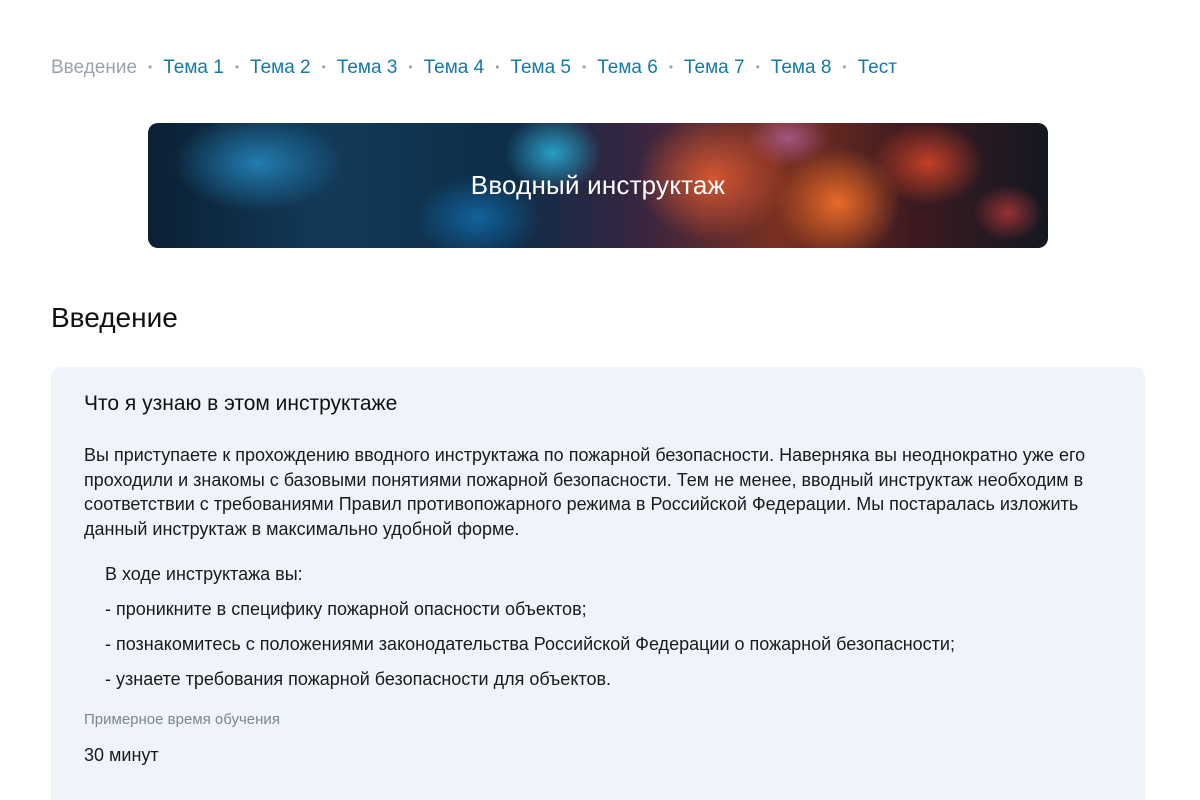 The image size is (1200, 800). Describe the element at coordinates (454, 68) in the screenshot. I see `breadcrumb-item-topic-4: Тема 4` at that location.